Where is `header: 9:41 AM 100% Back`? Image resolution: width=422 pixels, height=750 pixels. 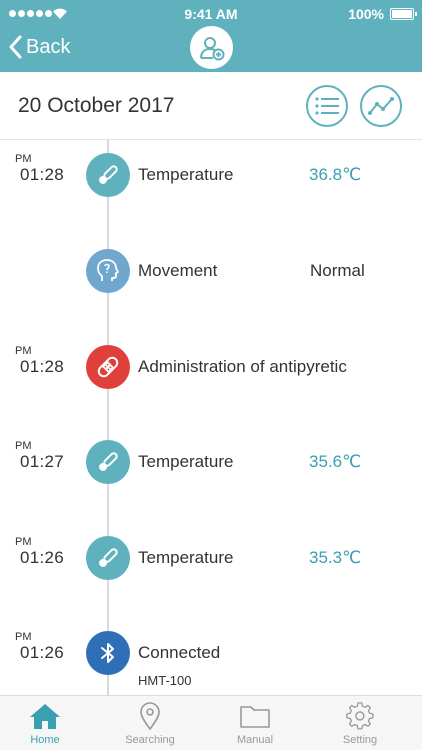
header: 9:41 AM 100% Back is located at coordinates (211, 36).